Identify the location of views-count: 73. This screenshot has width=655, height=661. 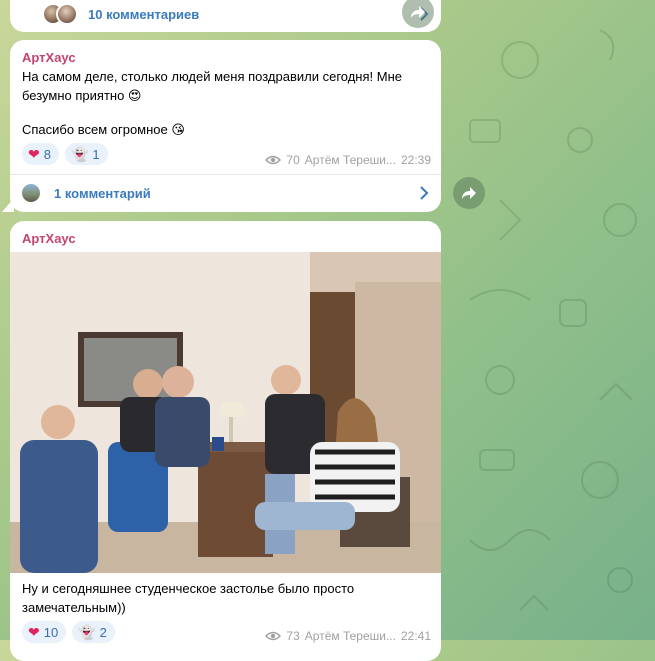
(293, 636).